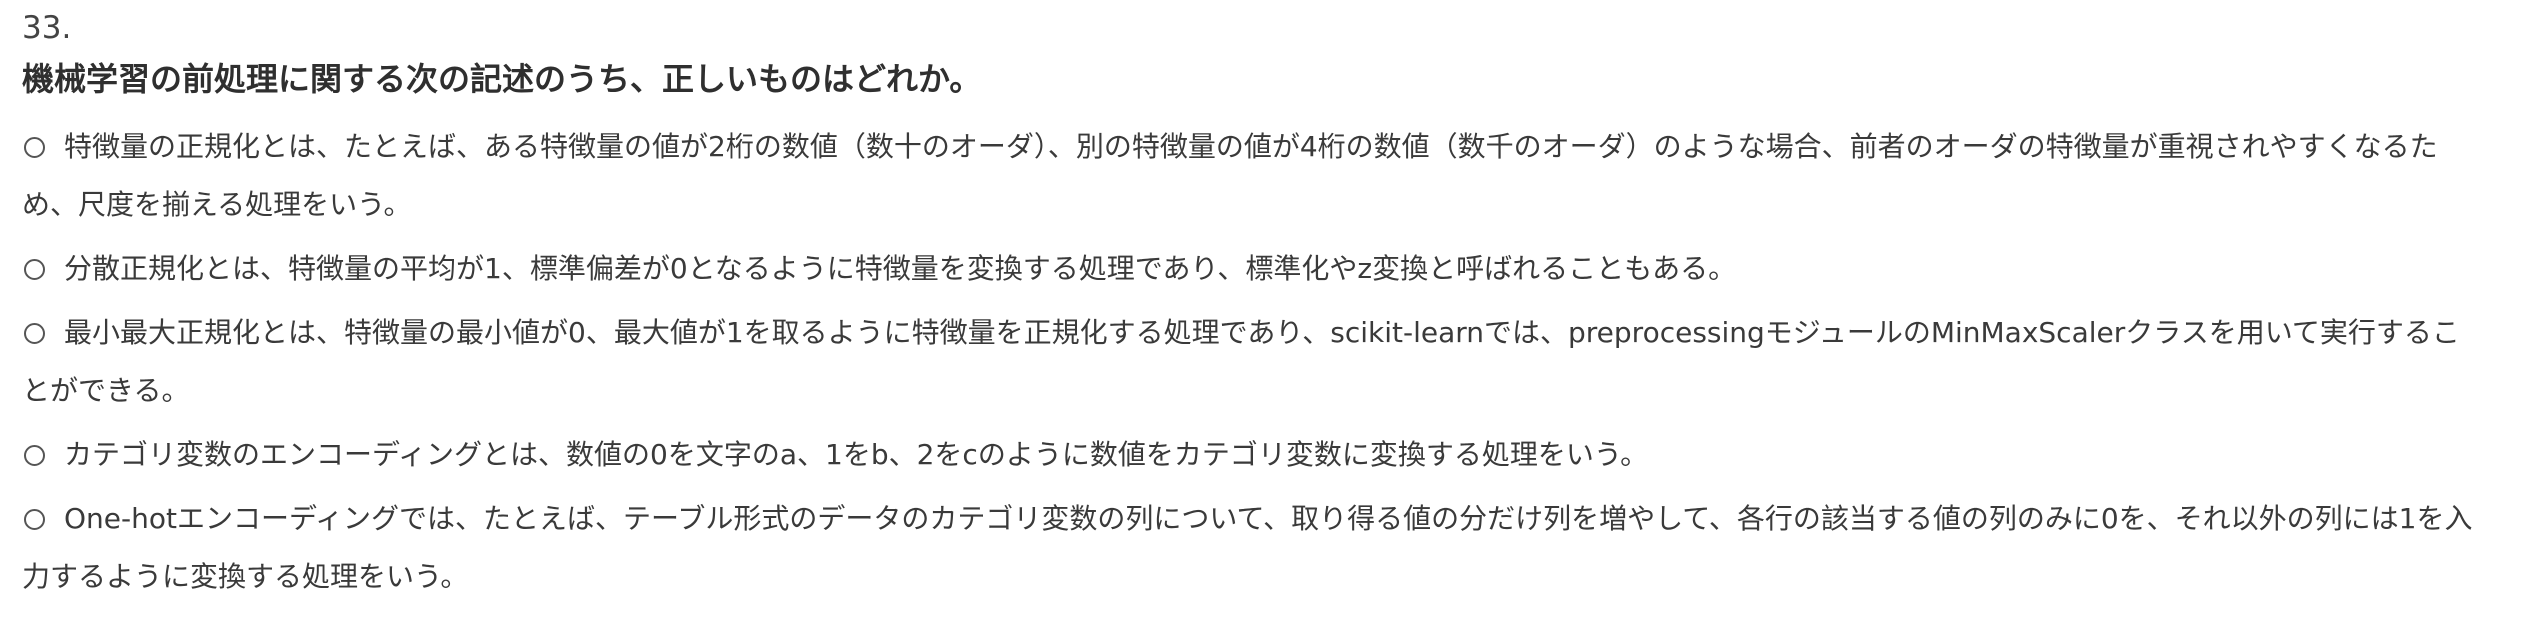 This screenshot has width=2522, height=640. I want to click on question-number: 33., so click(47, 28).